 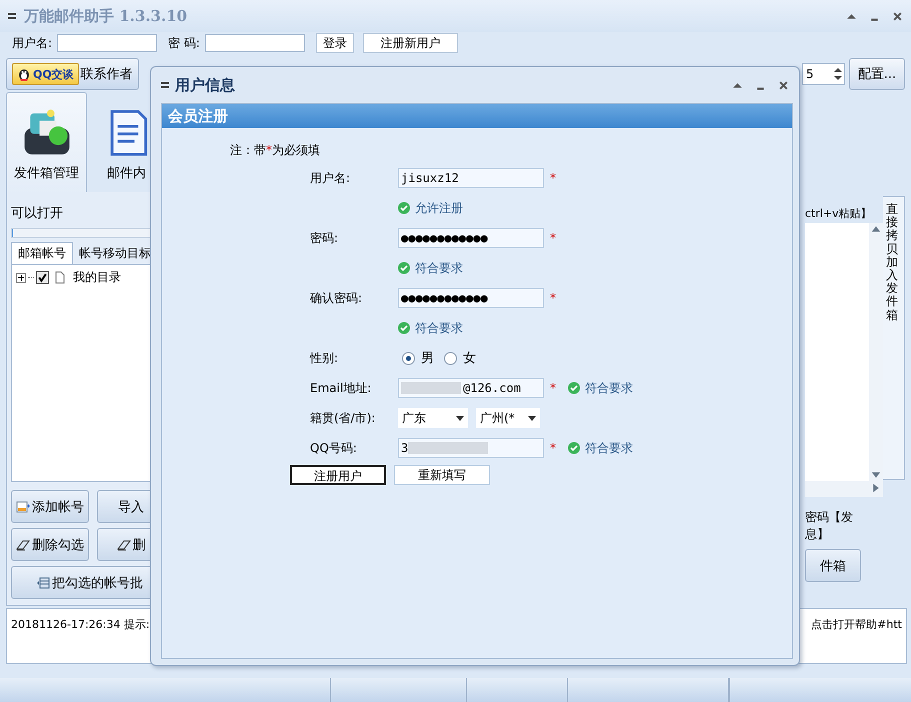 I want to click on contact-author-button: QQ交谈 联系作者, so click(x=72, y=74).